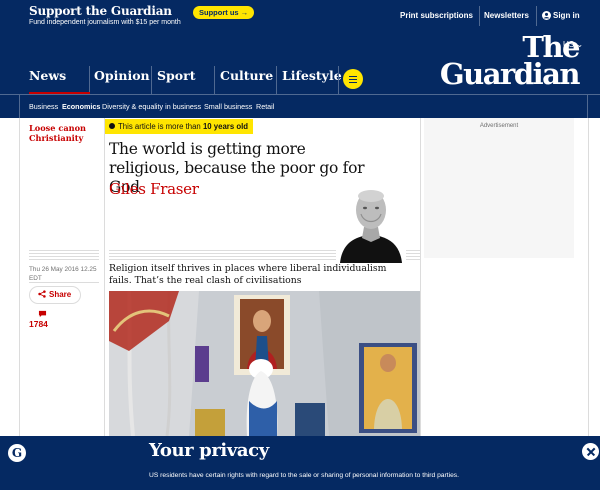 The image size is (600, 490). What do you see at coordinates (265, 106) in the screenshot?
I see `subnav-retail: Retail` at bounding box center [265, 106].